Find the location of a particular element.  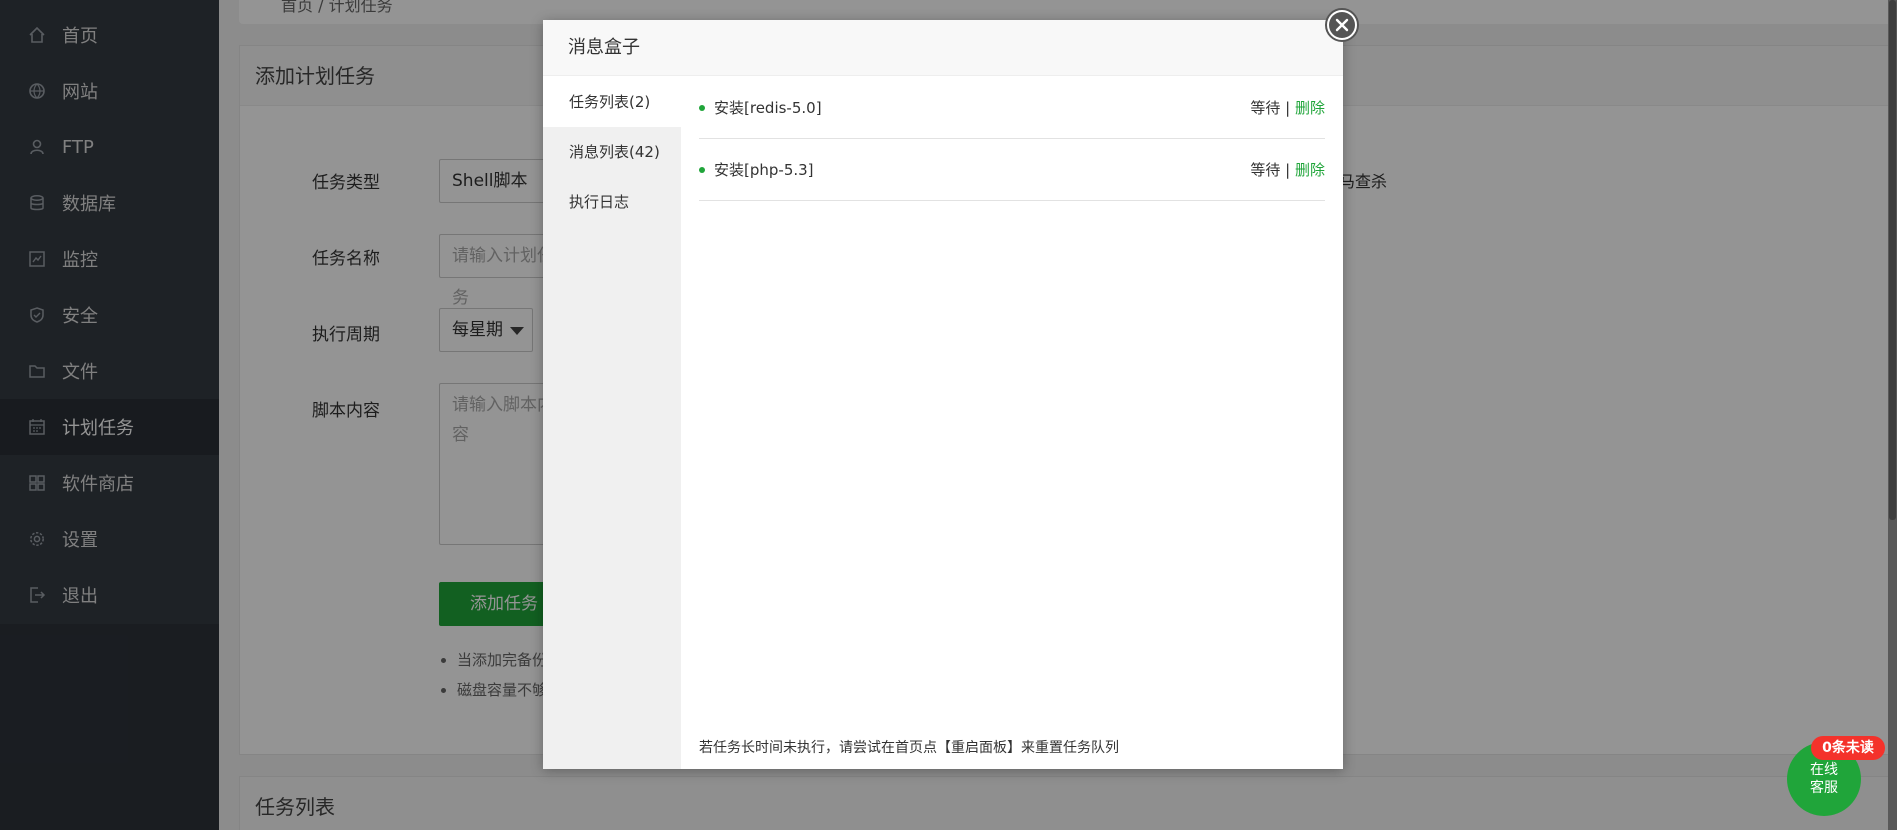

chat-label-line2: 客服 is located at coordinates (1824, 788).